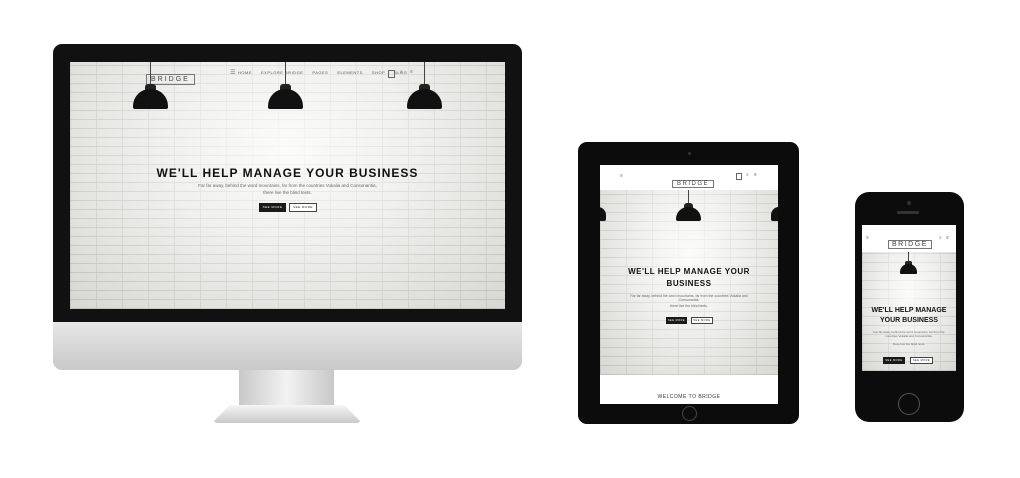 The height and width of the screenshot is (478, 1020). Describe the element at coordinates (909, 203) in the screenshot. I see `phone-camera` at that location.